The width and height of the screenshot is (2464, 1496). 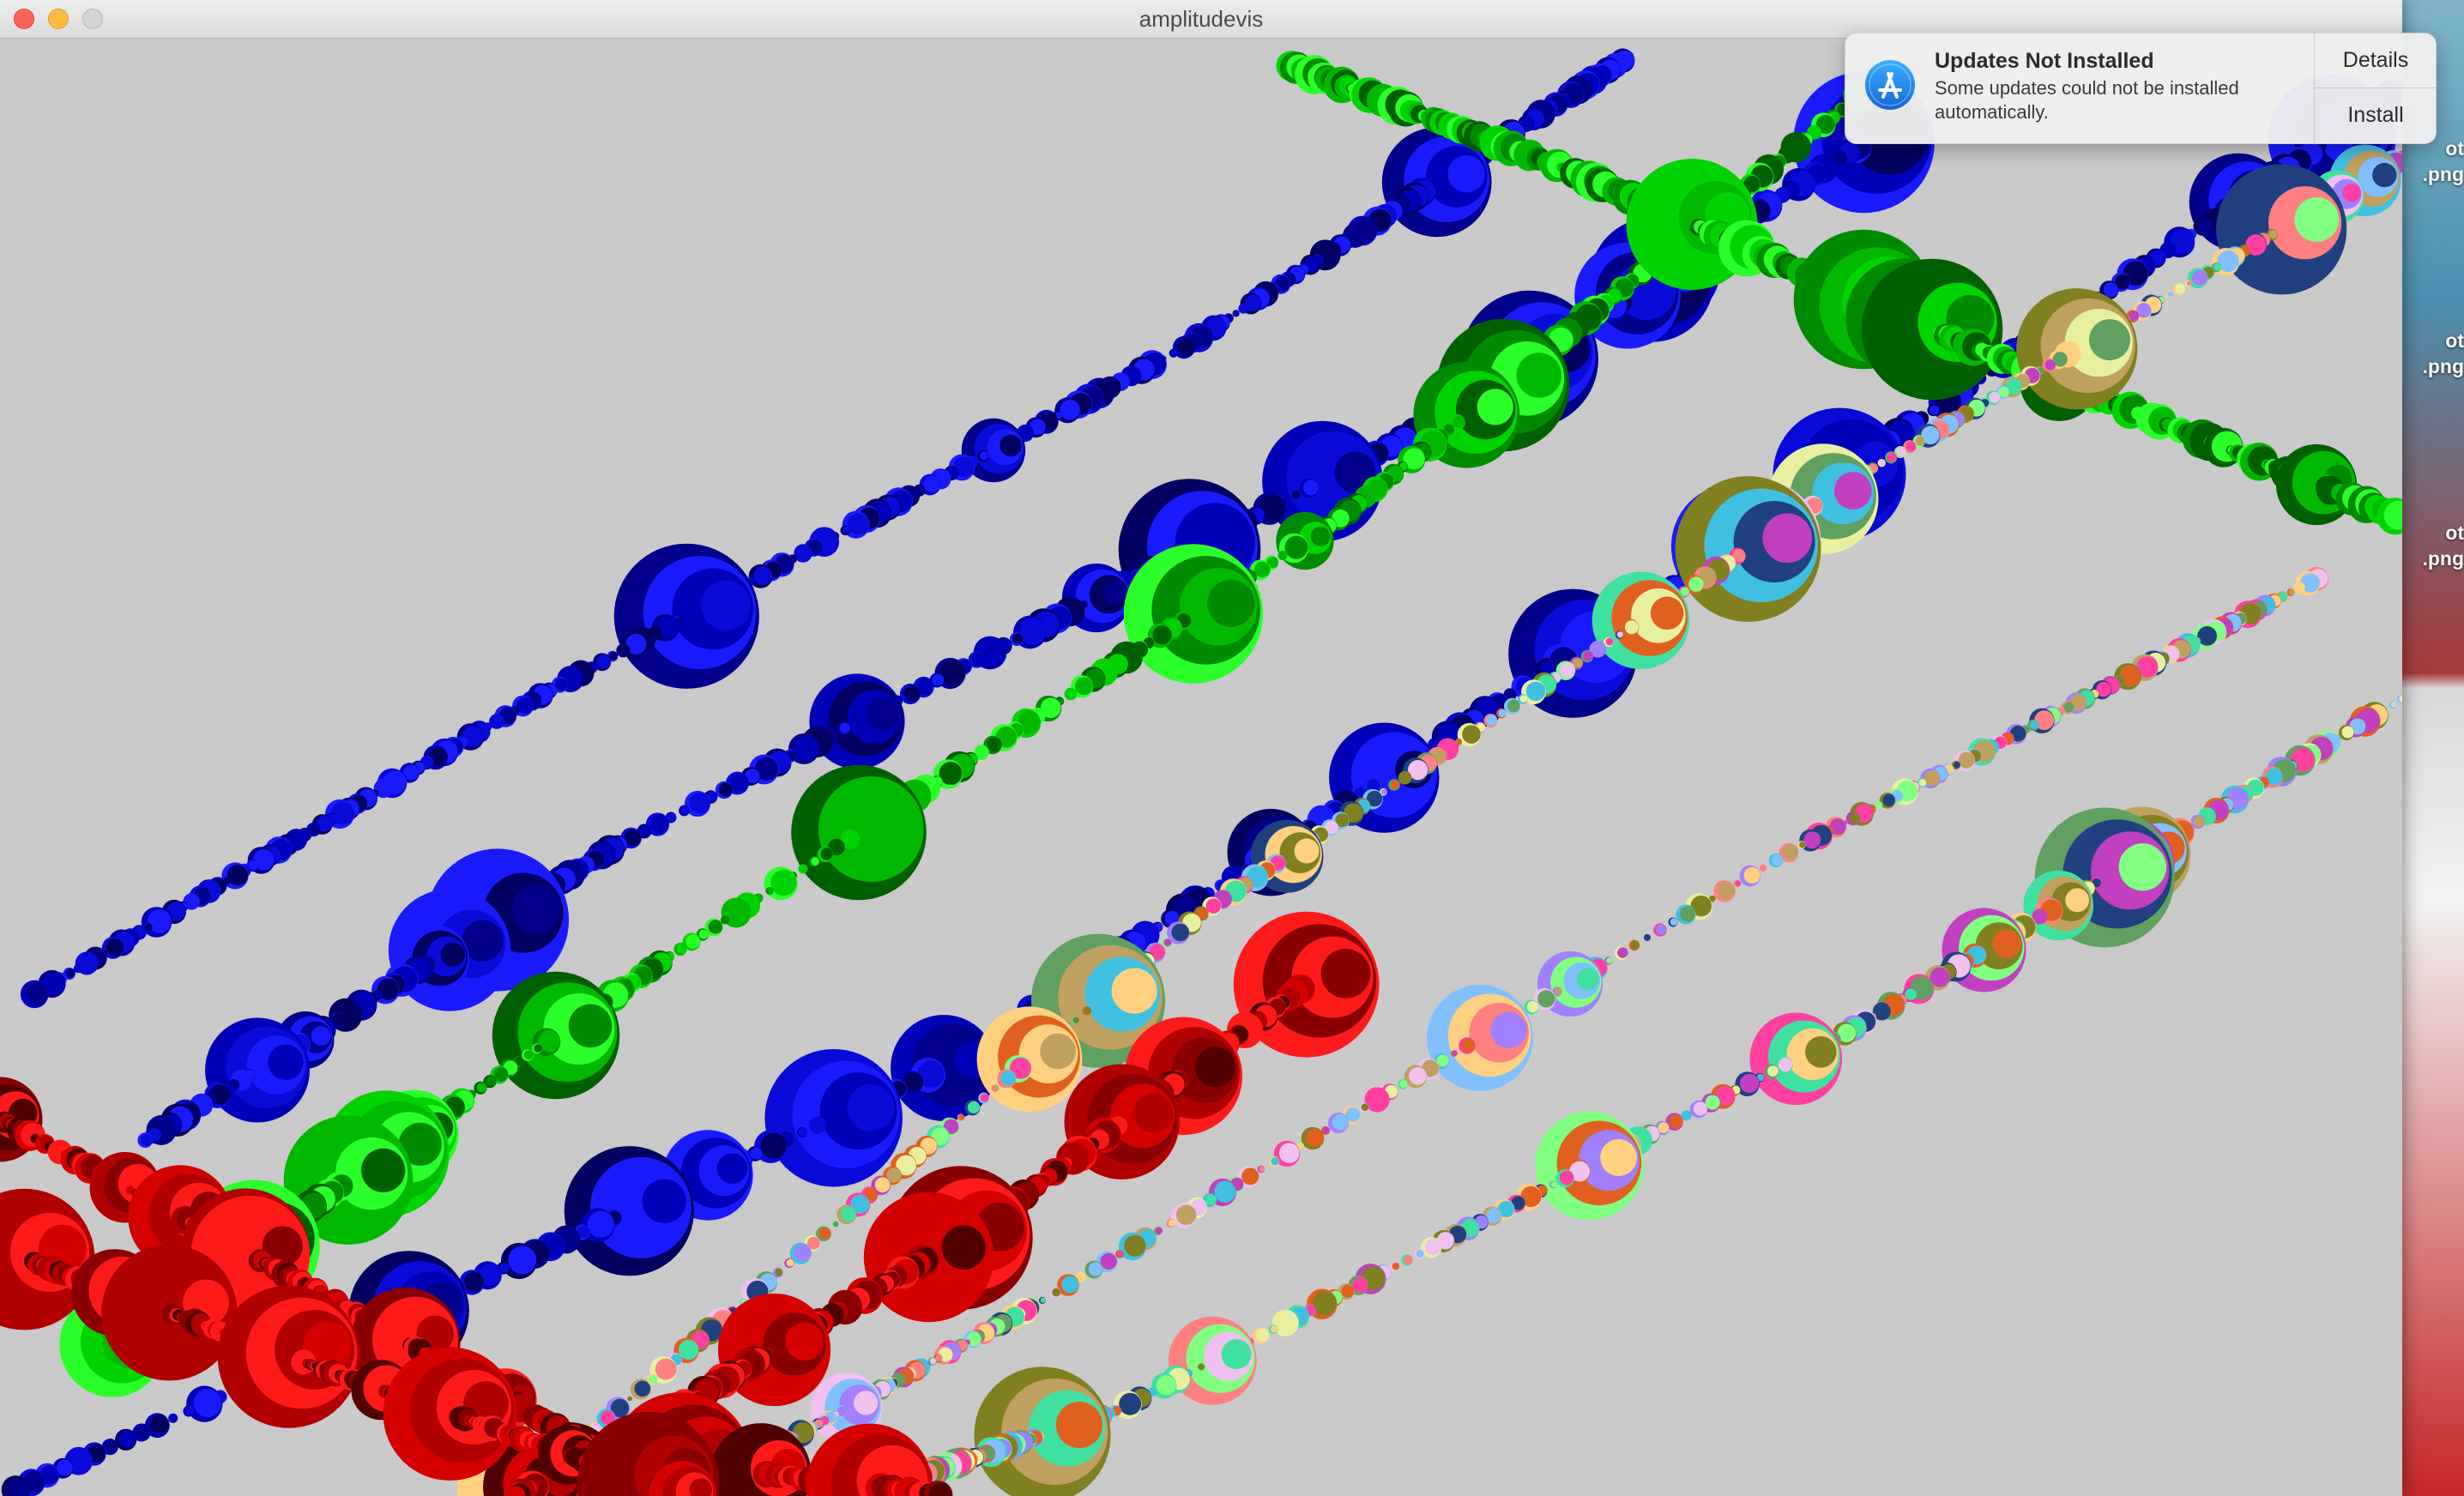 I want to click on zoom-button, so click(x=92, y=19).